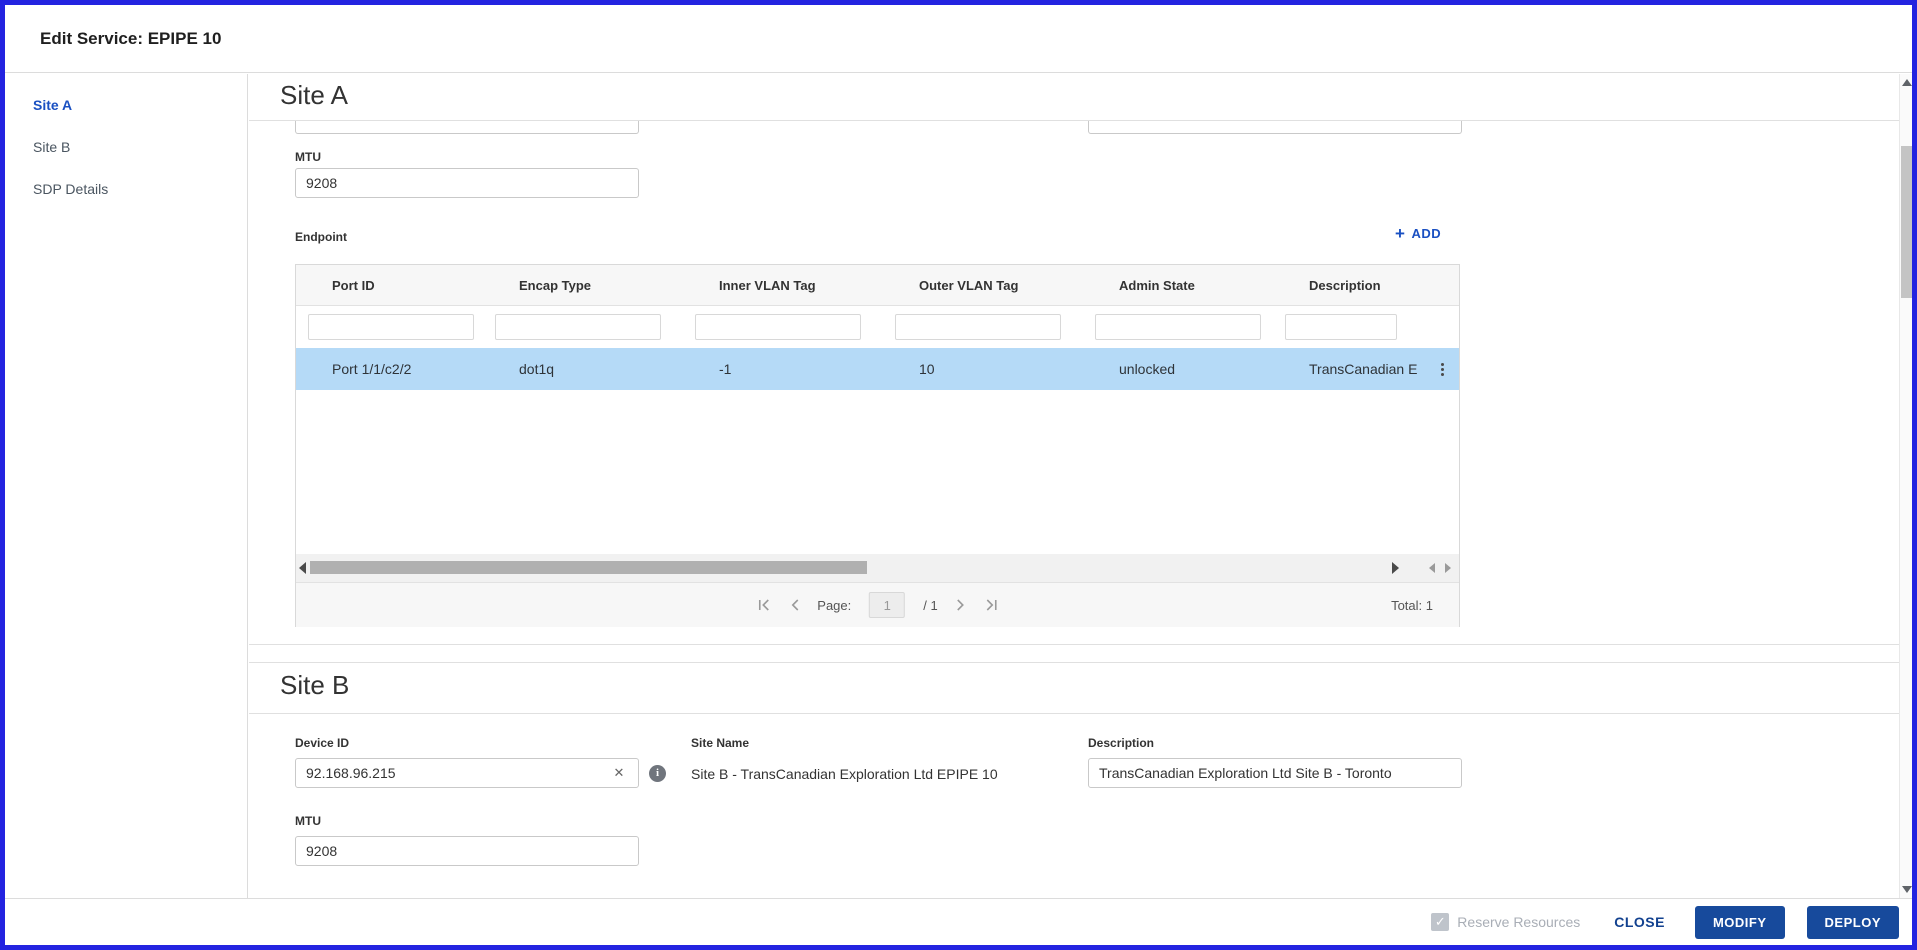 The width and height of the screenshot is (1917, 950). Describe the element at coordinates (877, 568) in the screenshot. I see `table-horizontal-scrollbar` at that location.